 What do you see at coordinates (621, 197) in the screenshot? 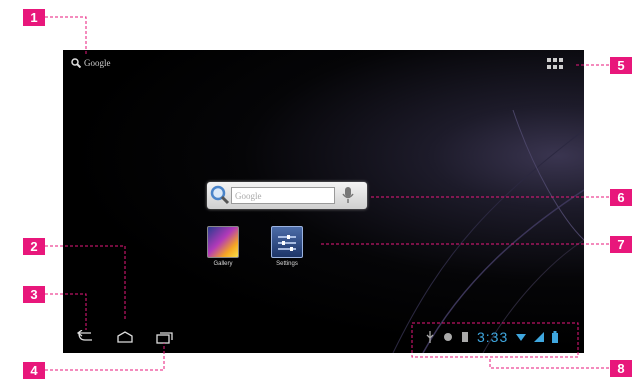
I see `callout-6: 6` at bounding box center [621, 197].